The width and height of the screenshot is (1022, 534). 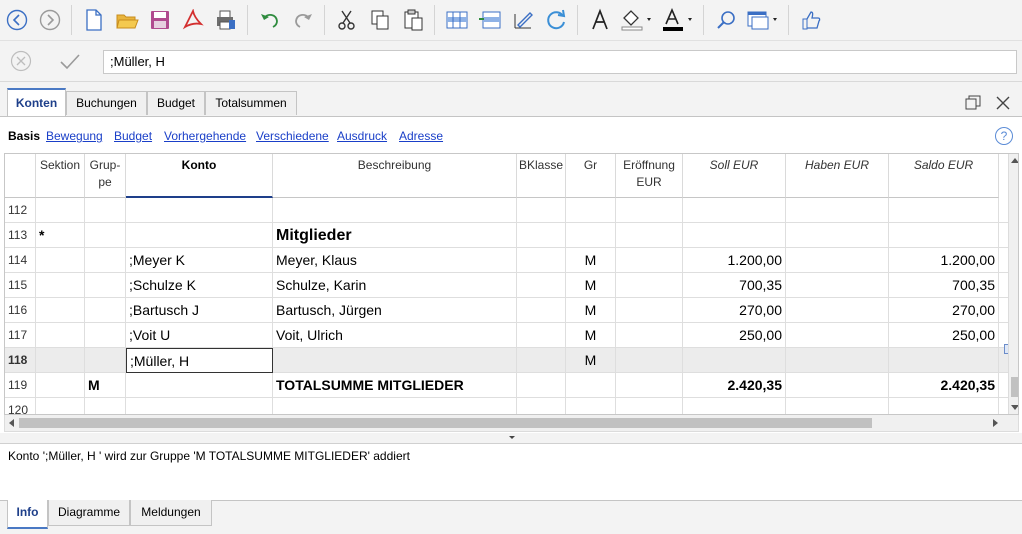 I want to click on scroll-right-arrow-icon, so click(x=995, y=423).